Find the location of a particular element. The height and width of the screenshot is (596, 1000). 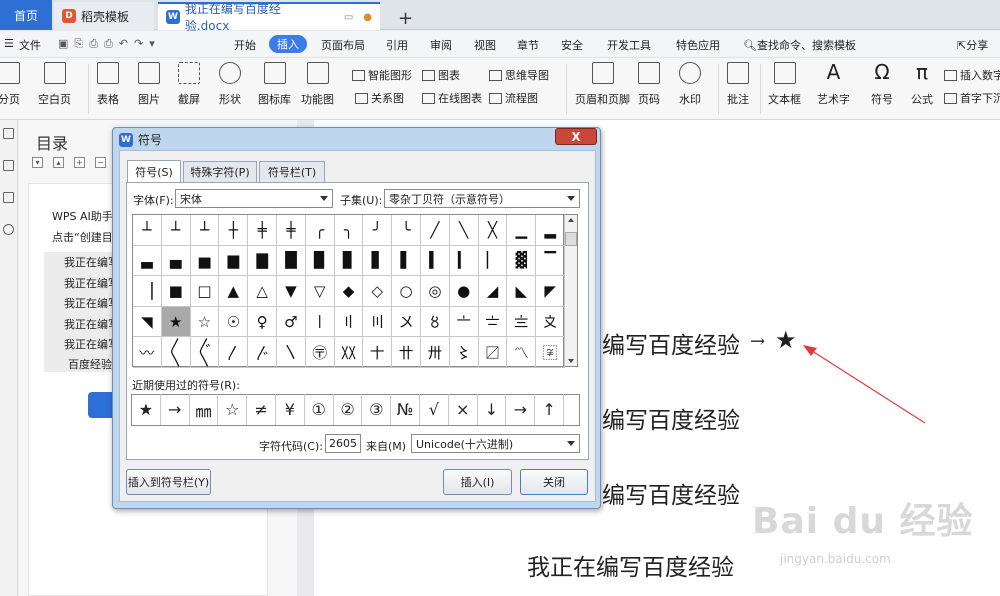

recent-symbol-cell: № is located at coordinates (405, 409).